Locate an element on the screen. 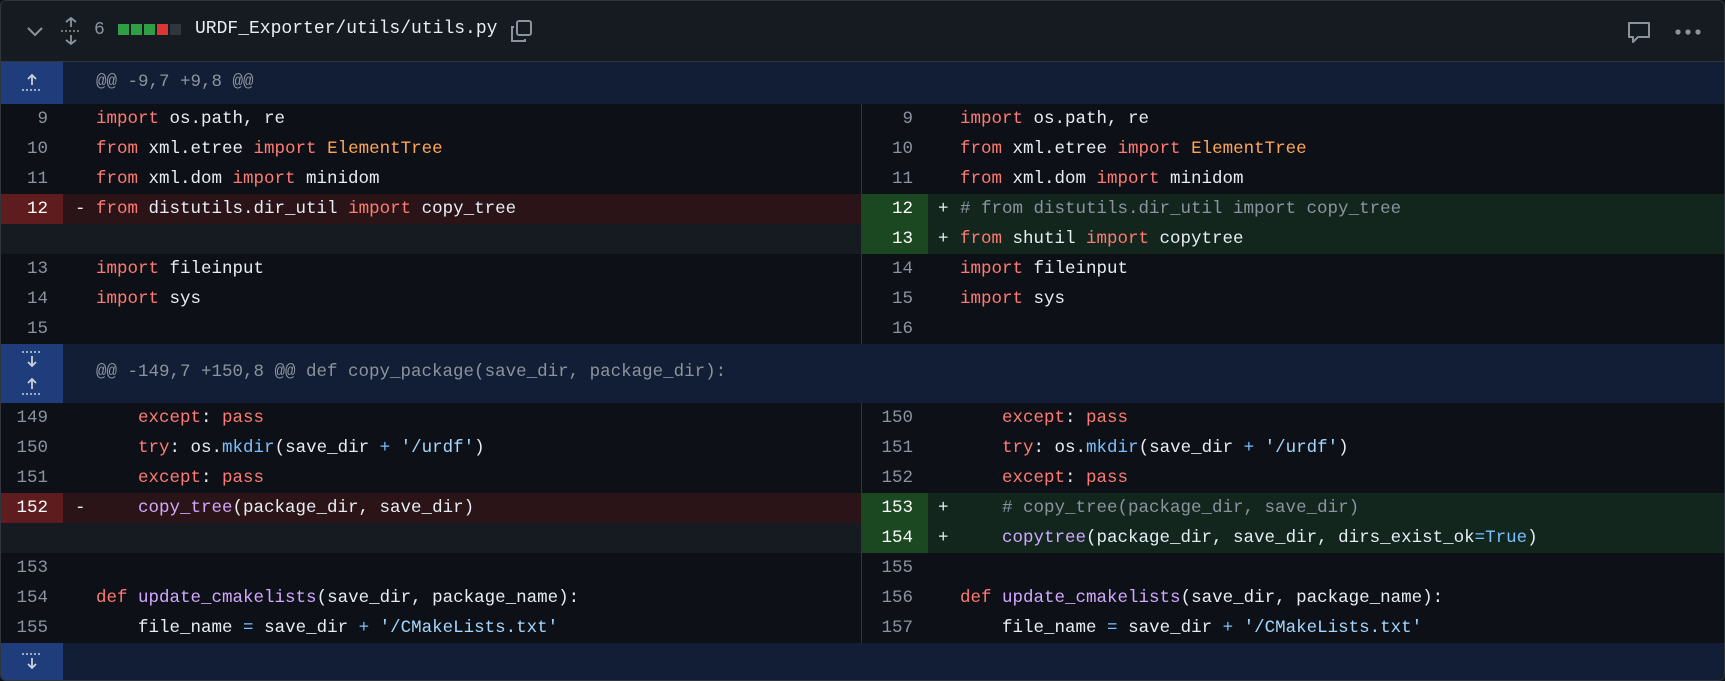 Image resolution: width=1725 pixels, height=681 pixels. copy-icon is located at coordinates (521, 31).